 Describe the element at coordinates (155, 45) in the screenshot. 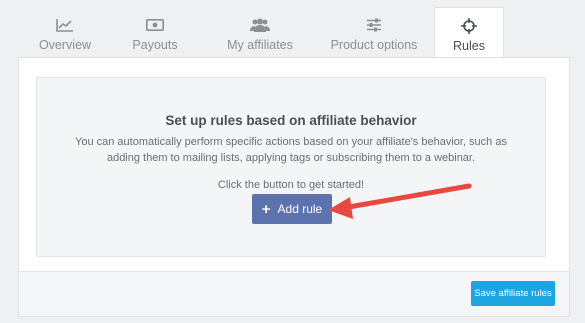

I see `tab-payouts-label: Payouts` at that location.